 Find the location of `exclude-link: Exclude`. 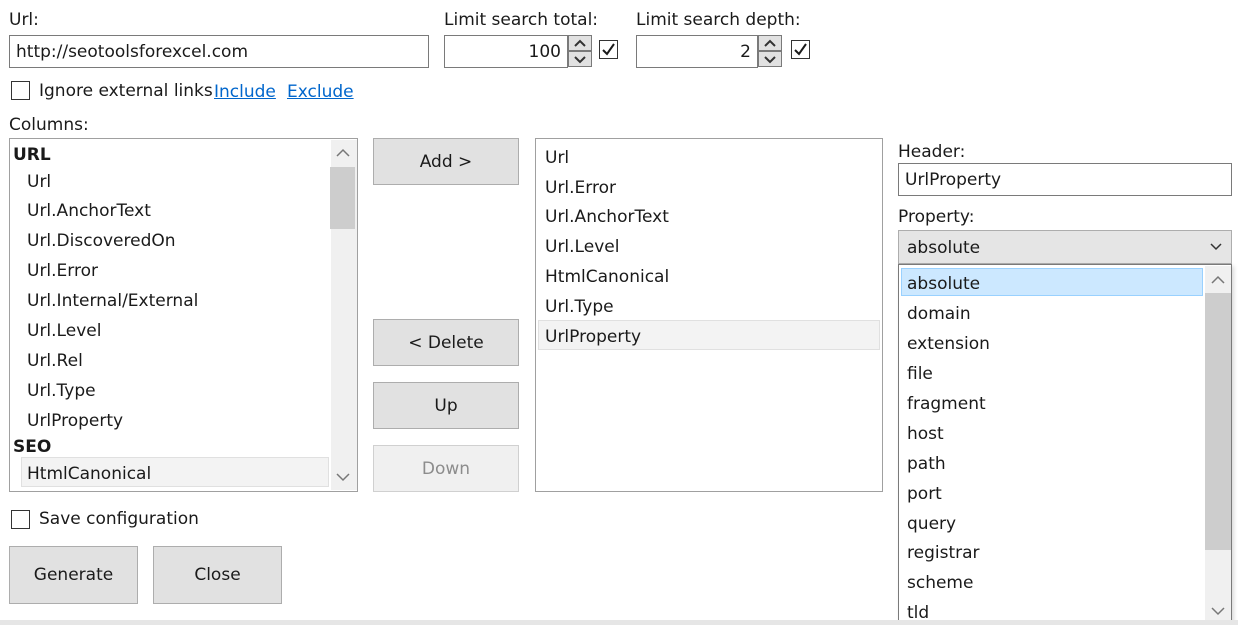

exclude-link: Exclude is located at coordinates (320, 92).